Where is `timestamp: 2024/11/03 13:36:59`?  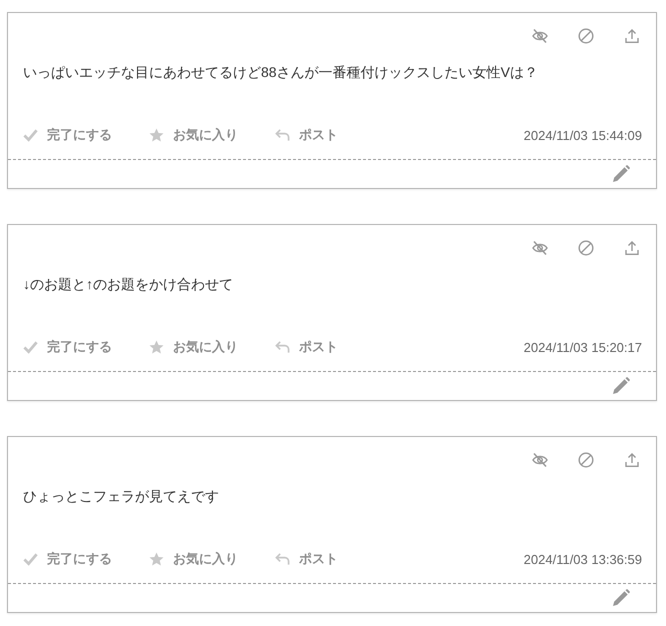 timestamp: 2024/11/03 13:36:59 is located at coordinates (583, 559).